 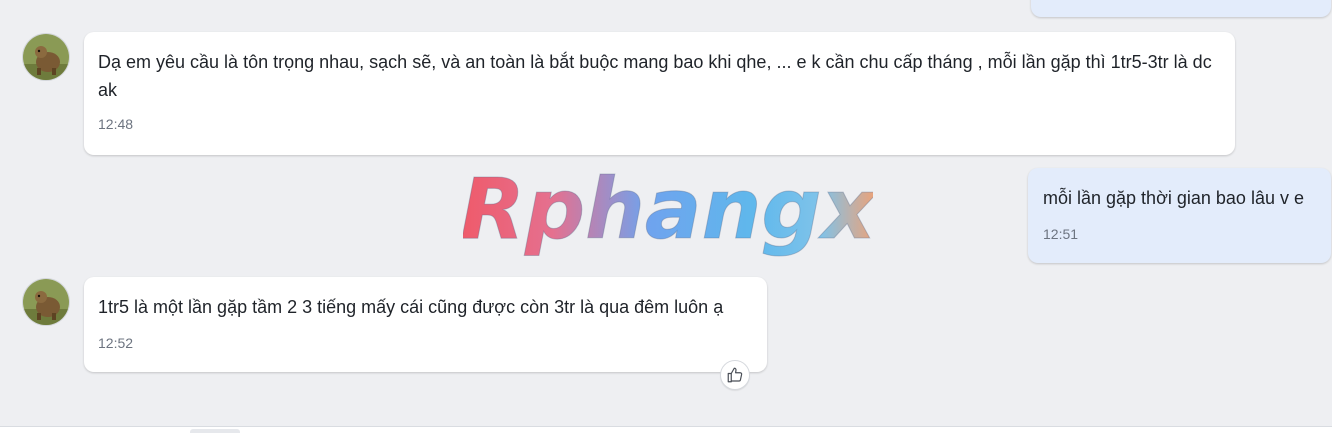 What do you see at coordinates (215, 431) in the screenshot?
I see `composer-tab` at bounding box center [215, 431].